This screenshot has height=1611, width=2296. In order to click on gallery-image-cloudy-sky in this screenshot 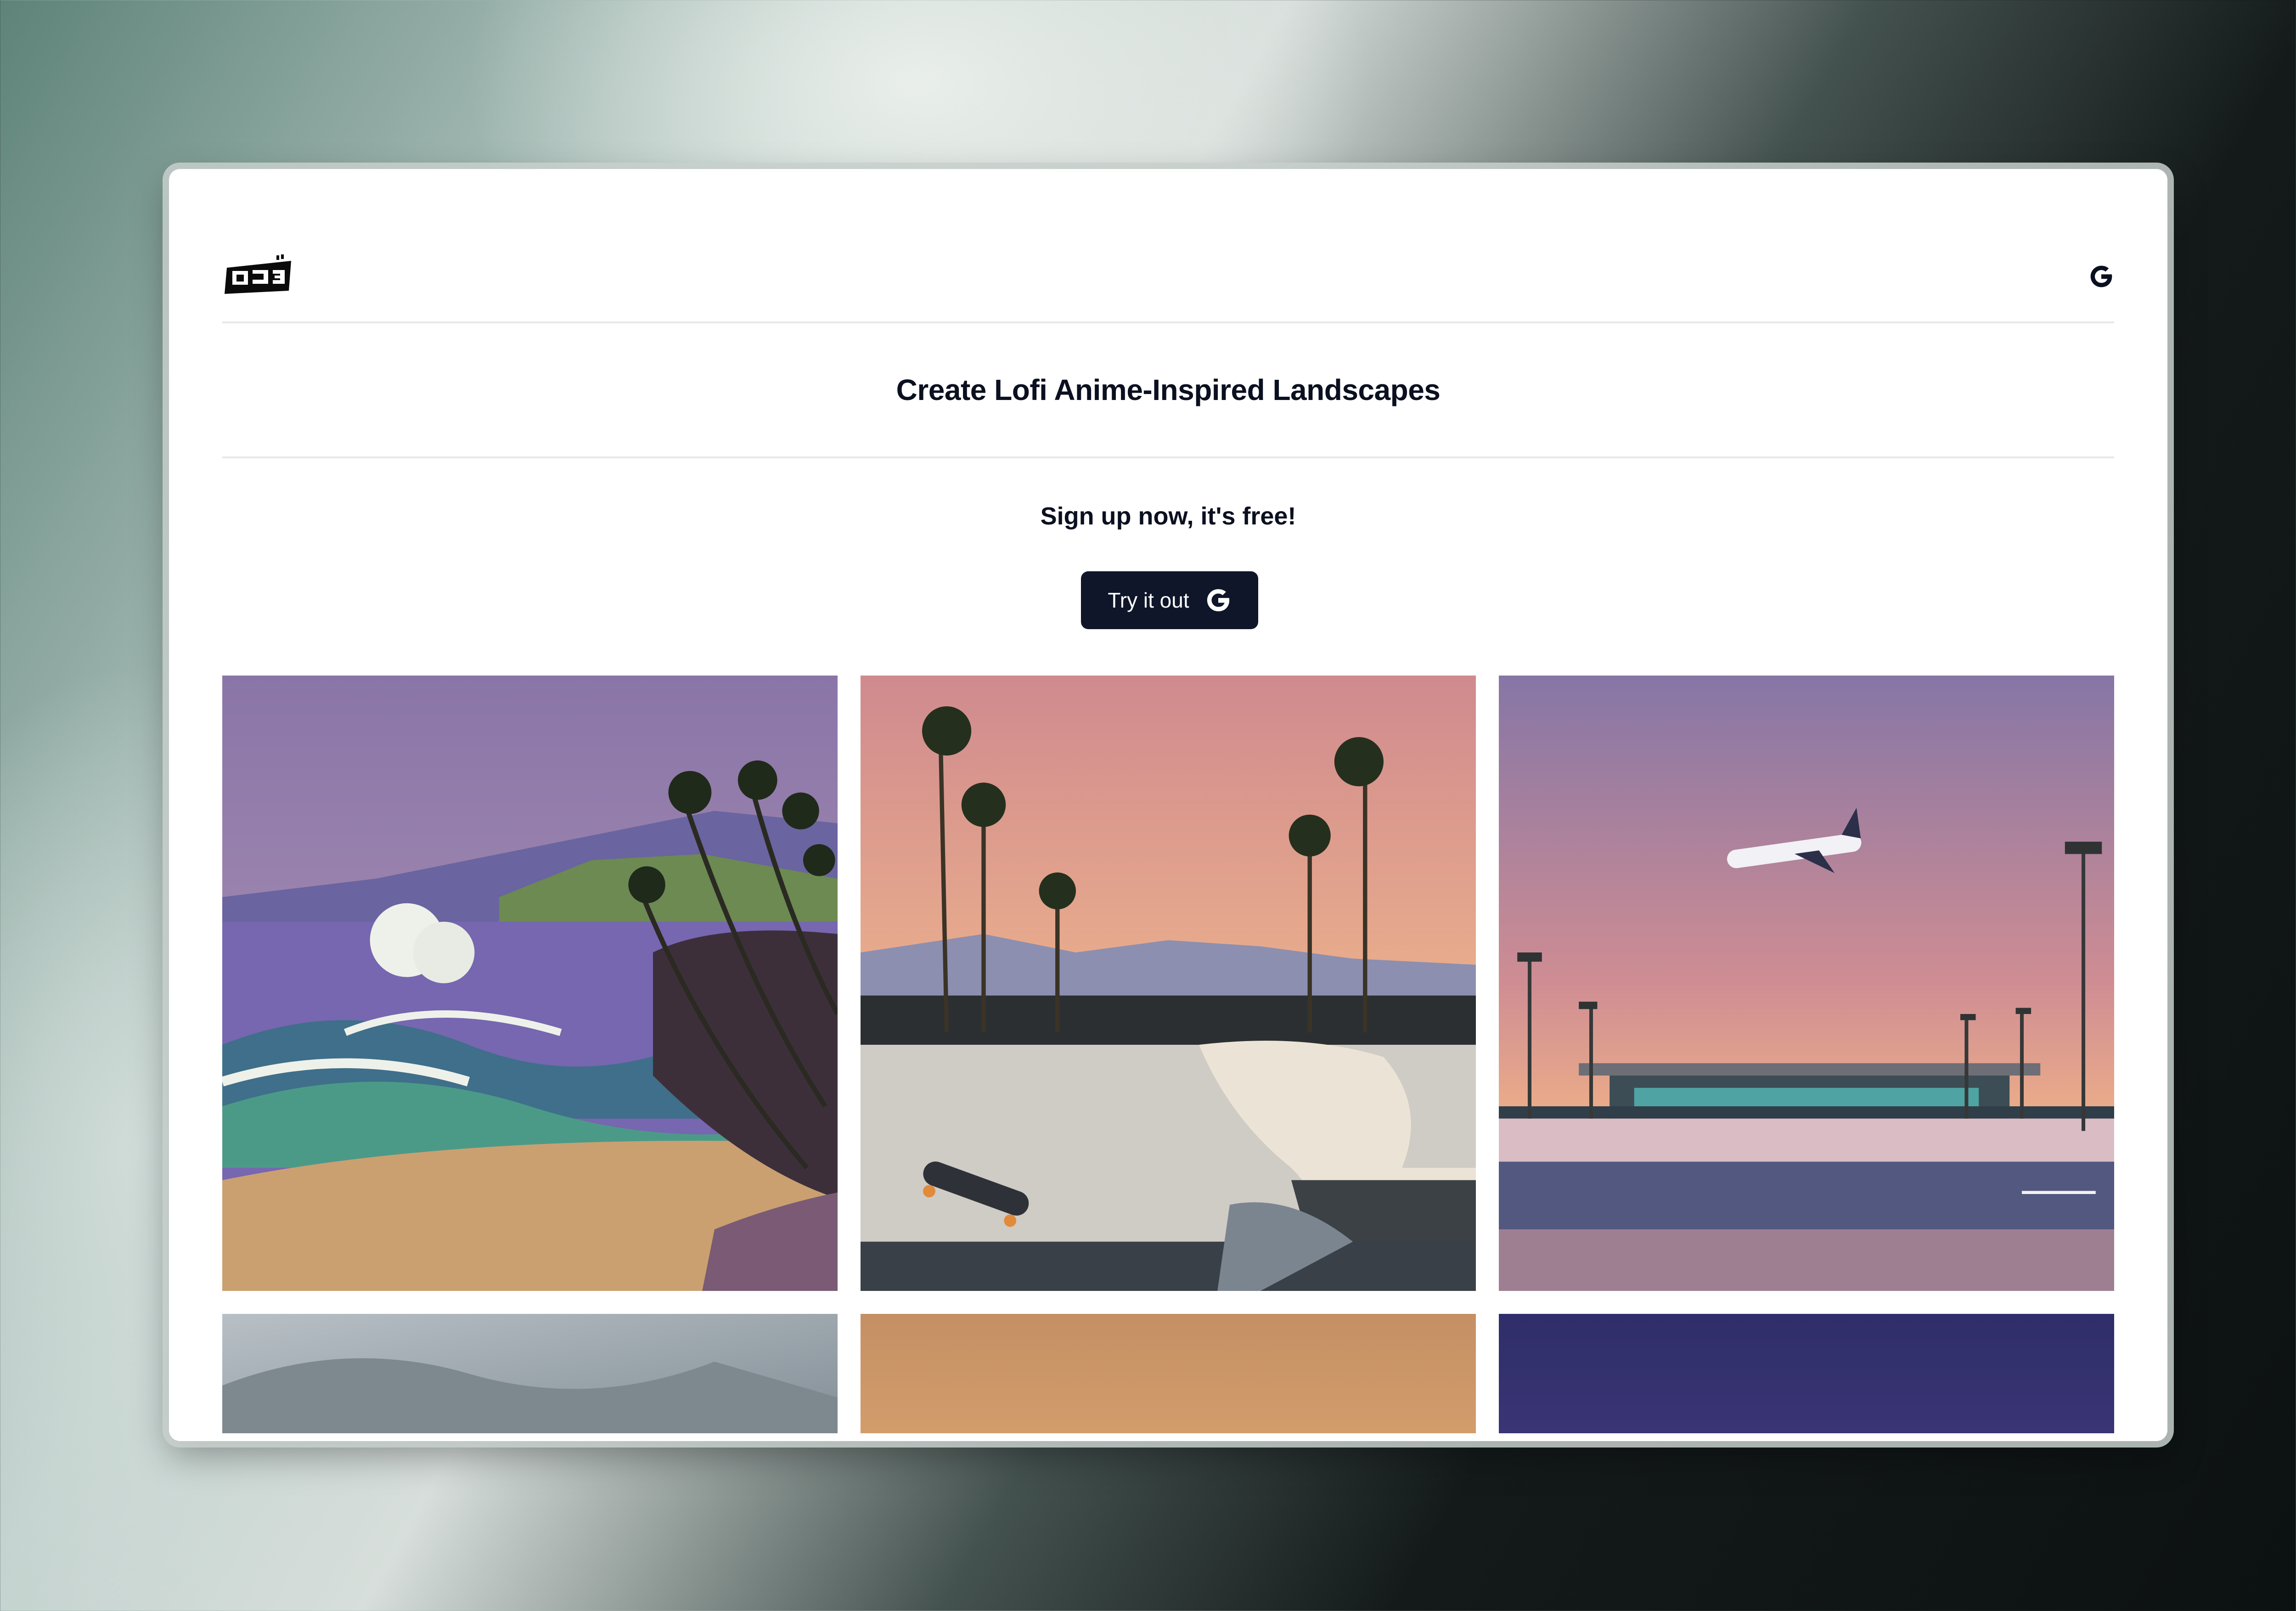, I will do `click(530, 1374)`.